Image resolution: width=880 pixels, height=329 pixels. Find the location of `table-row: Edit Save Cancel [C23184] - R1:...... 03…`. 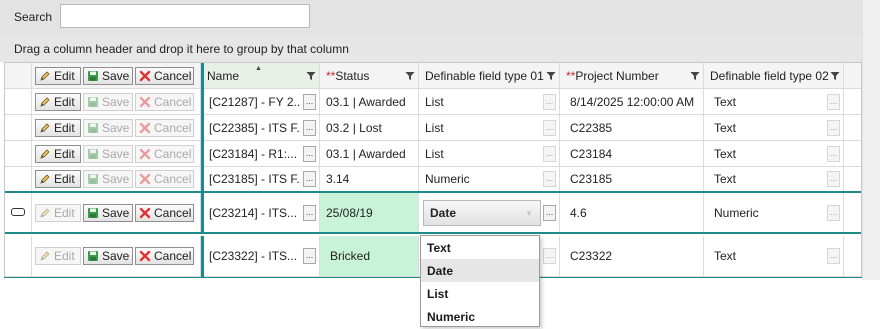

table-row: Edit Save Cancel [C23184] - R1:...... 03… is located at coordinates (433, 154).